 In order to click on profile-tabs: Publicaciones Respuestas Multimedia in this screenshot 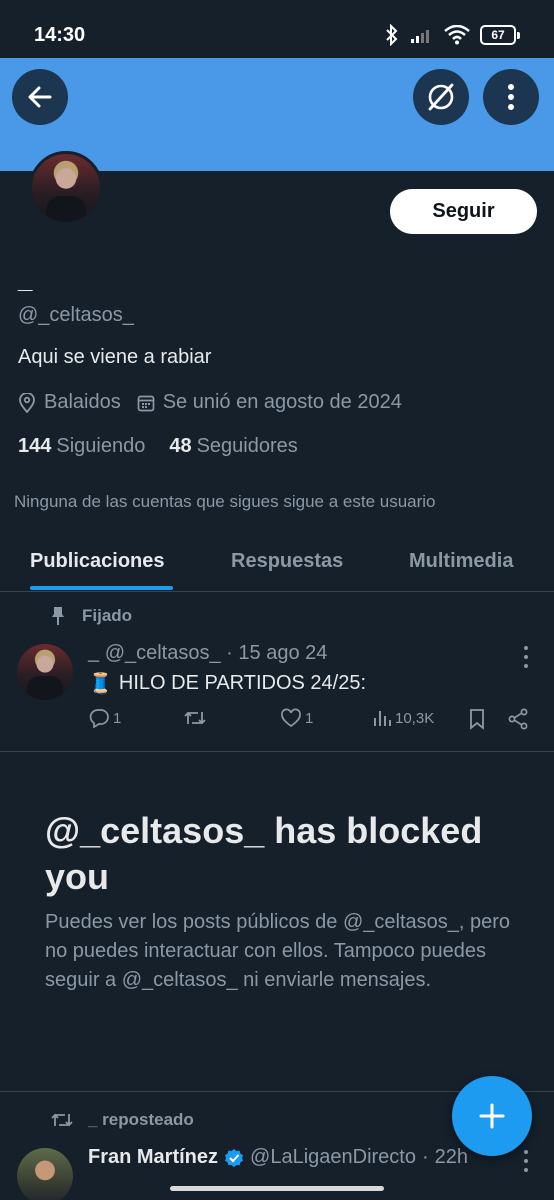, I will do `click(277, 564)`.